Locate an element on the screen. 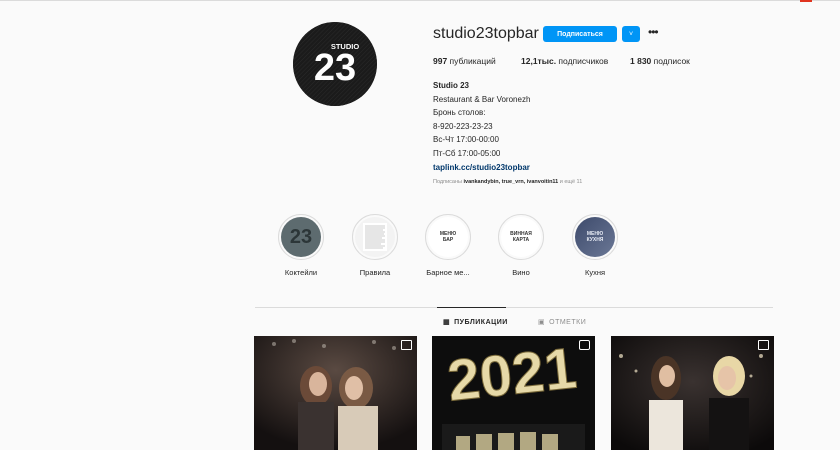 This screenshot has width=840, height=450. chevron-down-icon: ˅ is located at coordinates (631, 34).